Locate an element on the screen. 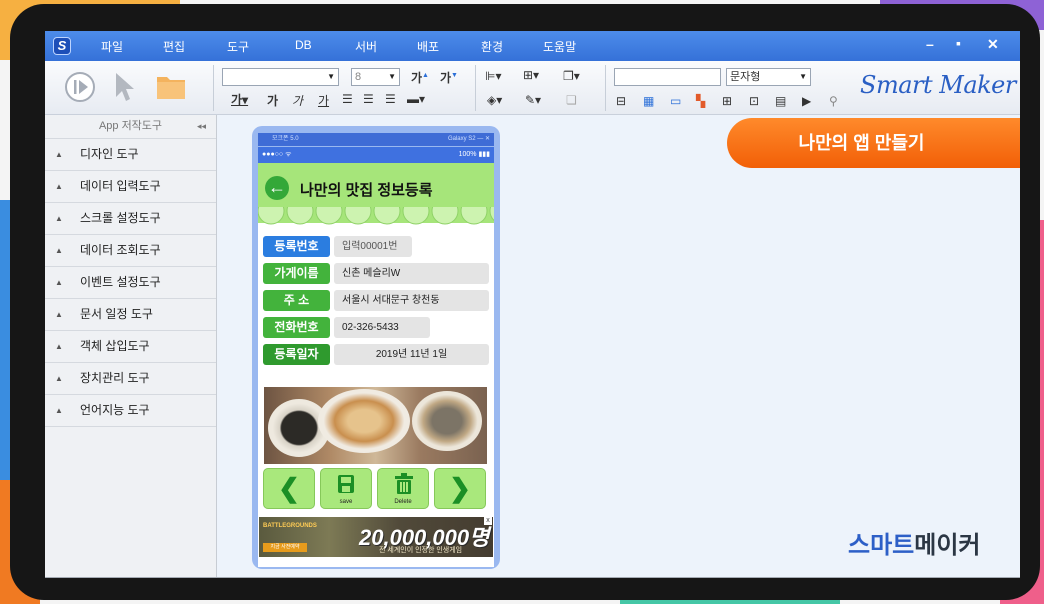  sidebar-item-label: 데이터 입력도구 is located at coordinates (120, 186).